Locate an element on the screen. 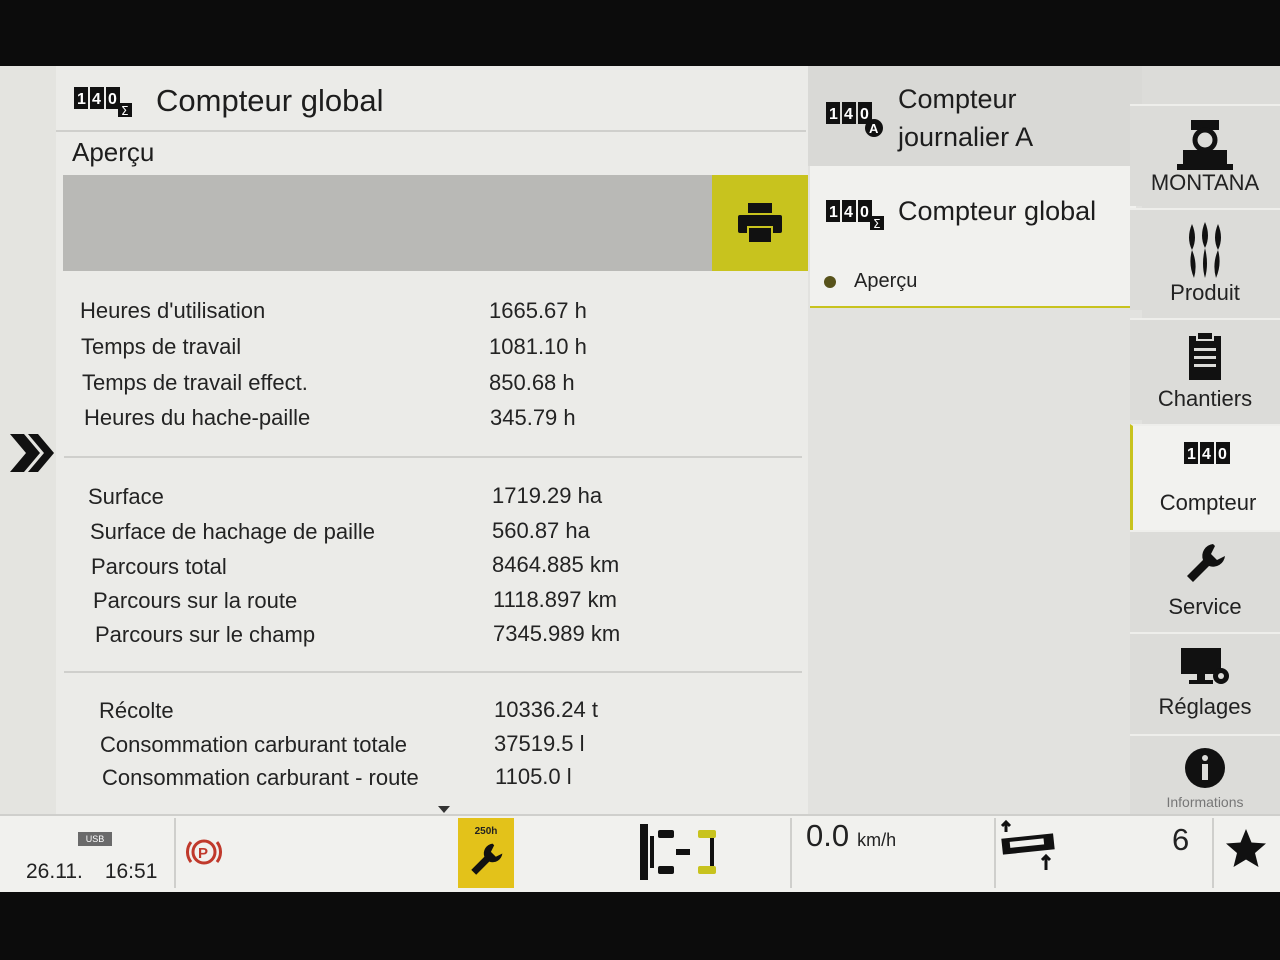 Image resolution: width=1280 pixels, height=960 pixels. time: 16:51 is located at coordinates (131, 871).